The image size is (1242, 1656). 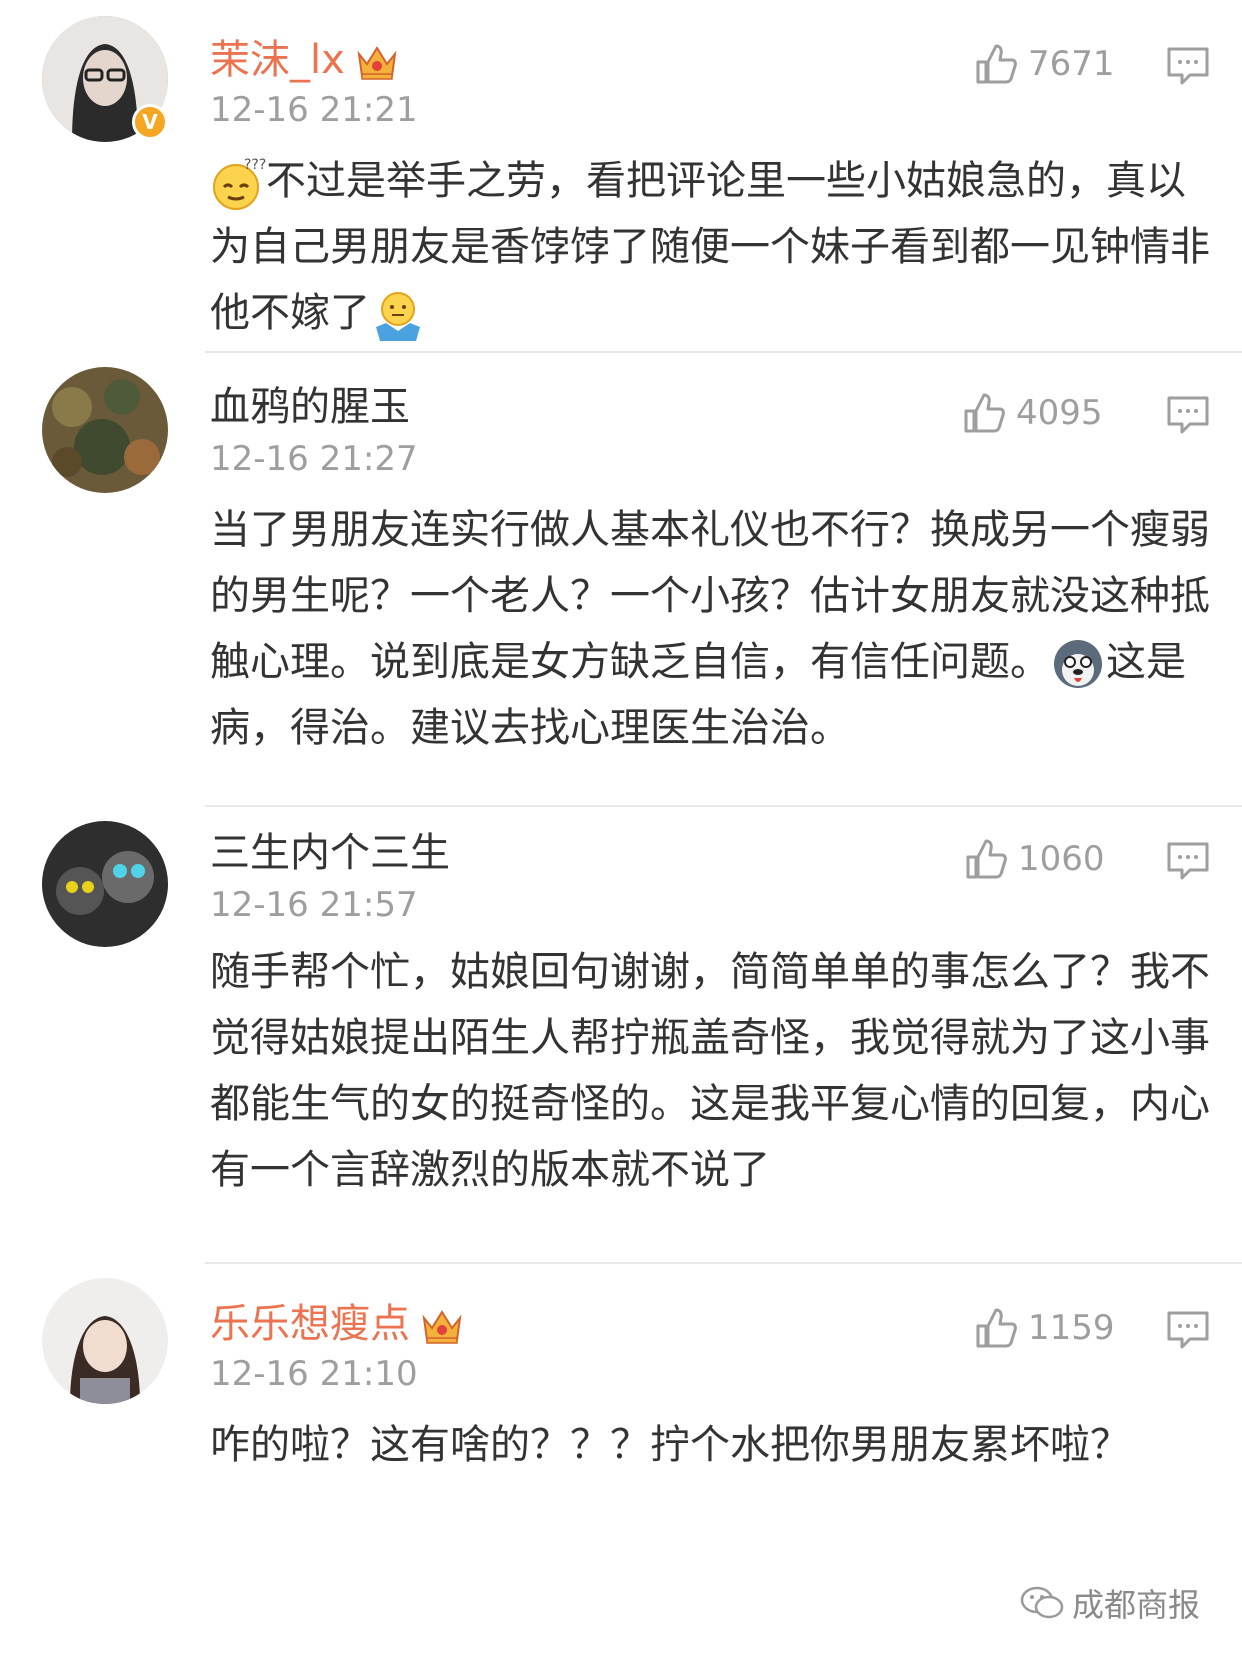 I want to click on like-count: 7671, so click(x=1071, y=64).